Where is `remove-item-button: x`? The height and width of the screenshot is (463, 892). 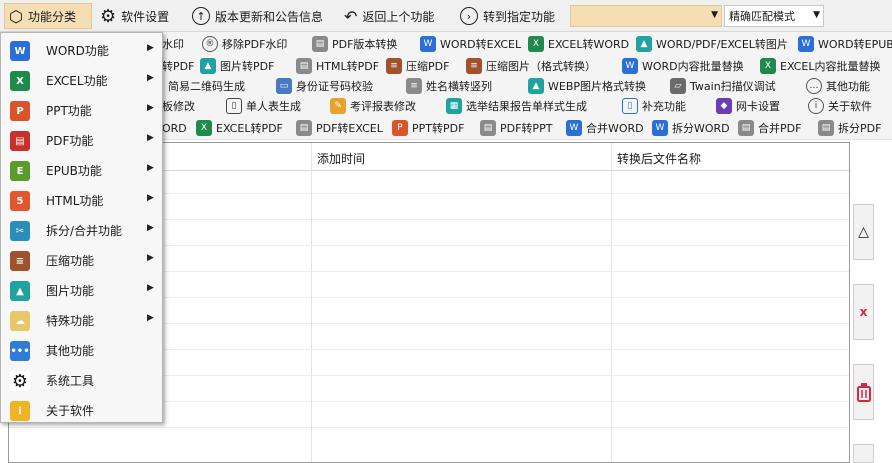
remove-item-button: x is located at coordinates (863, 312).